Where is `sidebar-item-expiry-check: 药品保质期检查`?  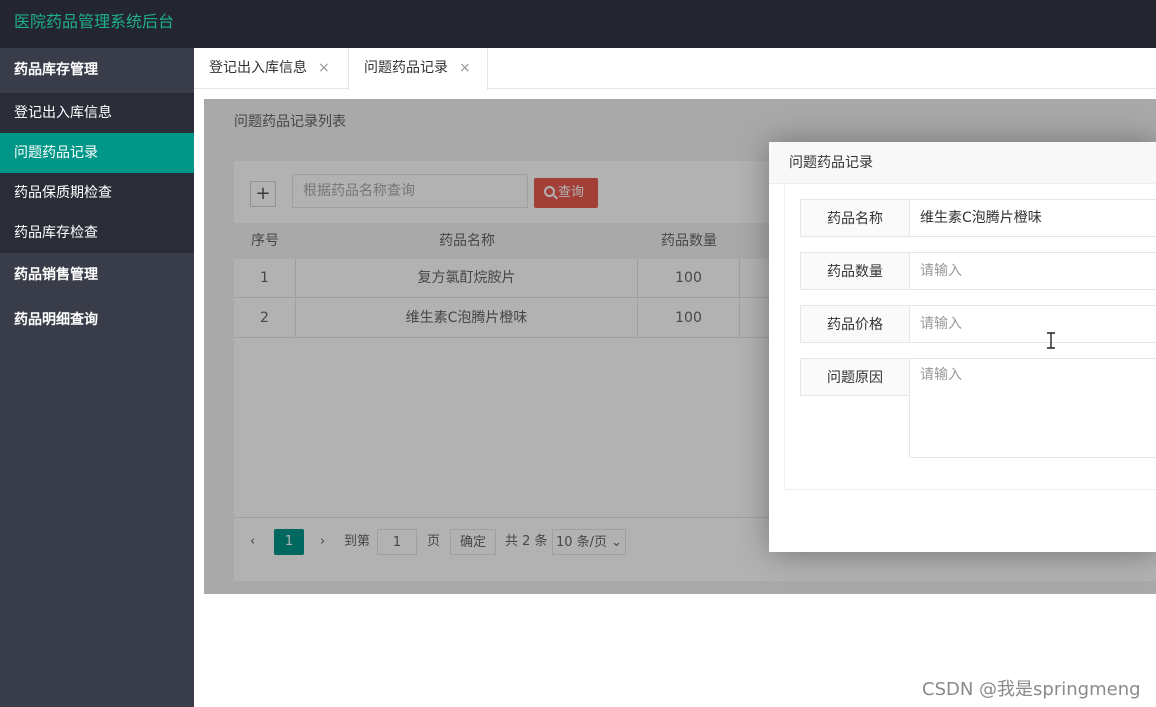
sidebar-item-expiry-check: 药品保质期检查 is located at coordinates (97, 193).